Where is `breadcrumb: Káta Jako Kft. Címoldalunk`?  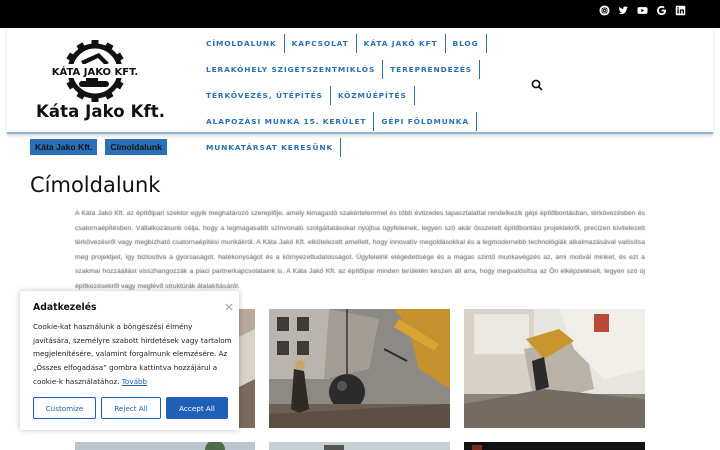 breadcrumb: Káta Jako Kft. Címoldalunk is located at coordinates (98, 147).